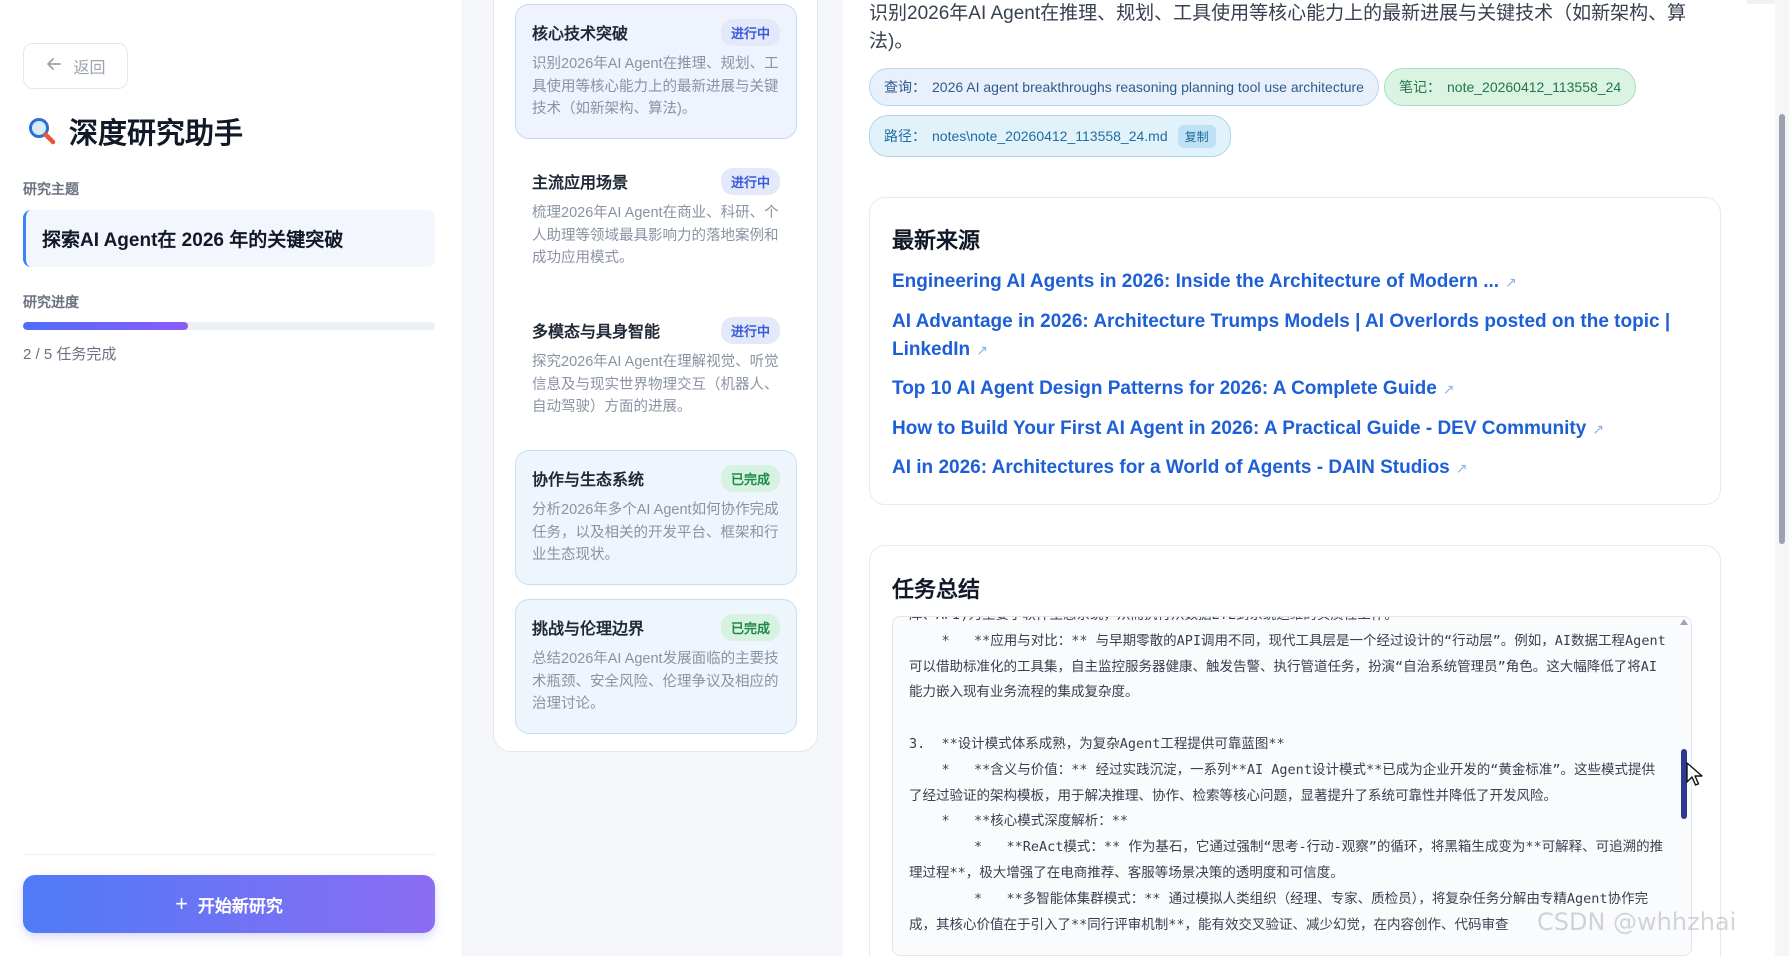  I want to click on page-scroll-thumb, so click(1782, 329).